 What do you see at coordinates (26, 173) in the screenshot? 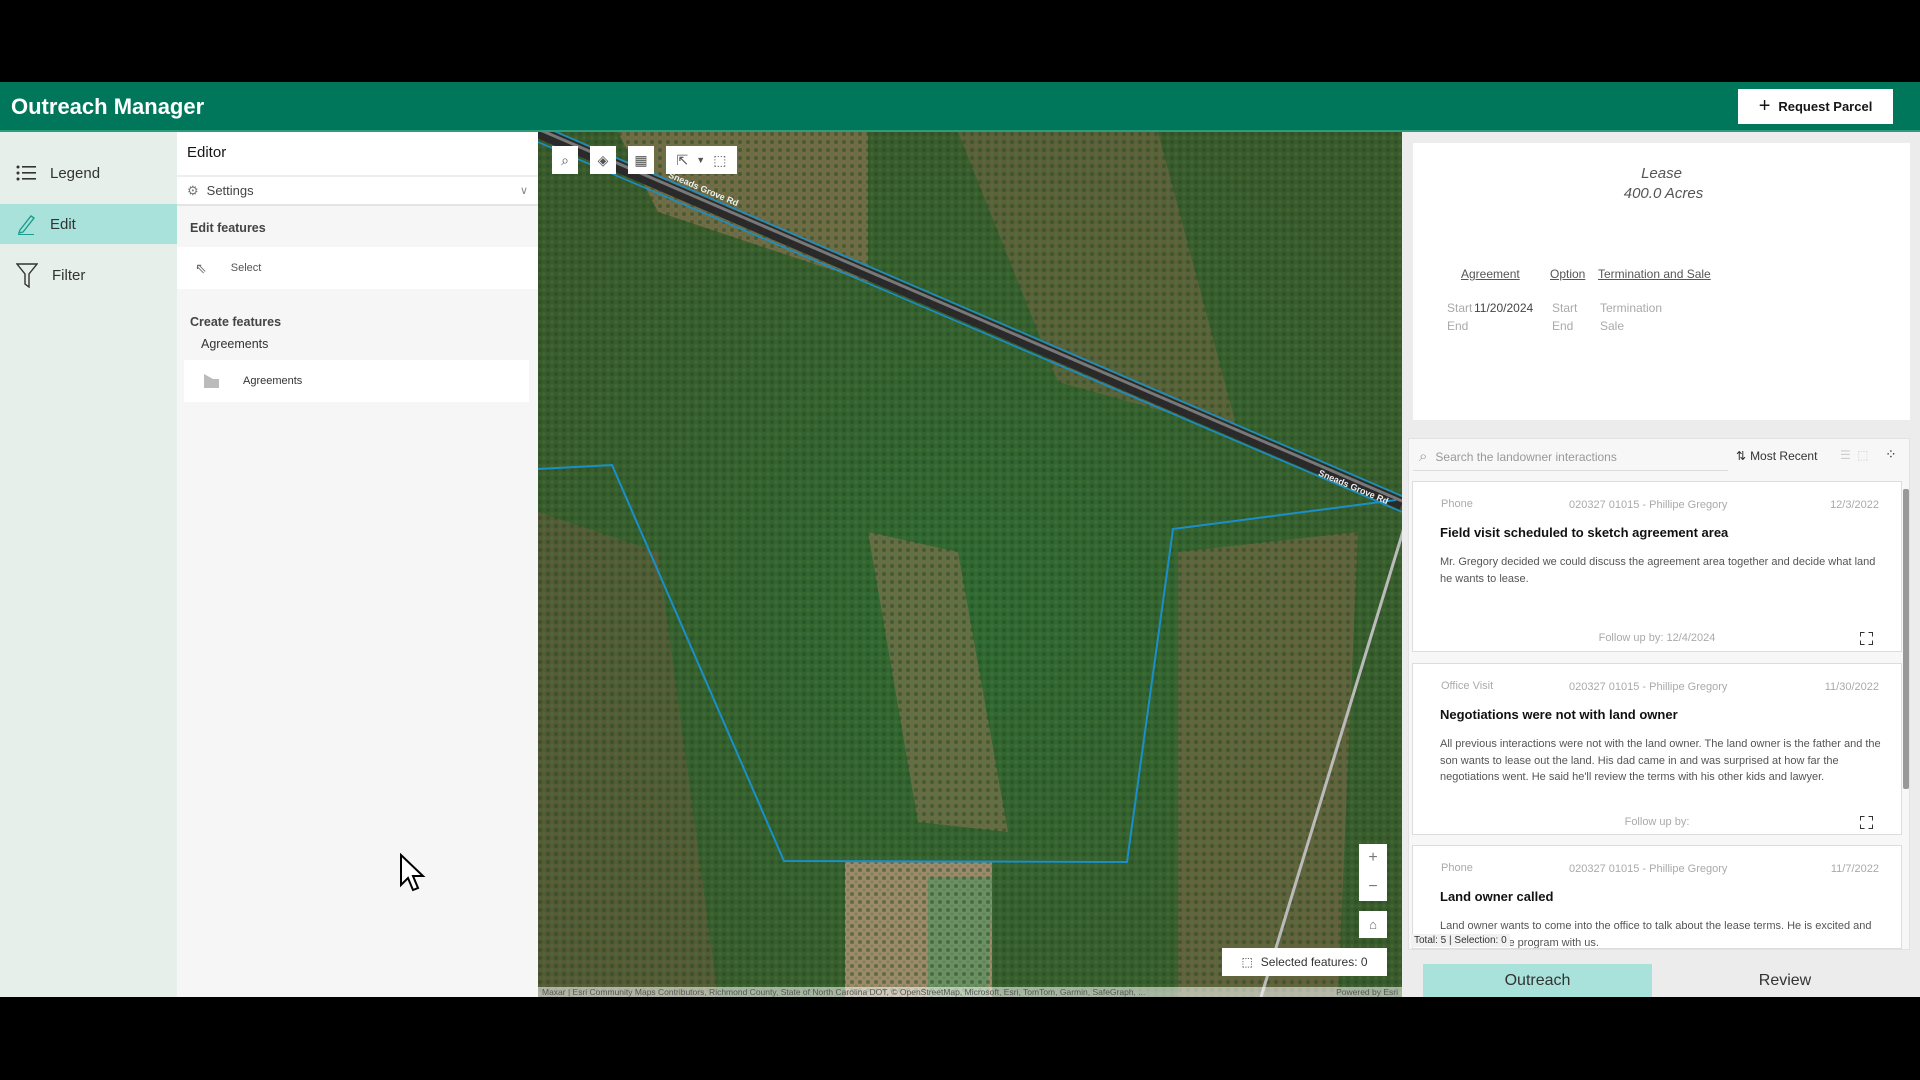
I see `list-icon` at bounding box center [26, 173].